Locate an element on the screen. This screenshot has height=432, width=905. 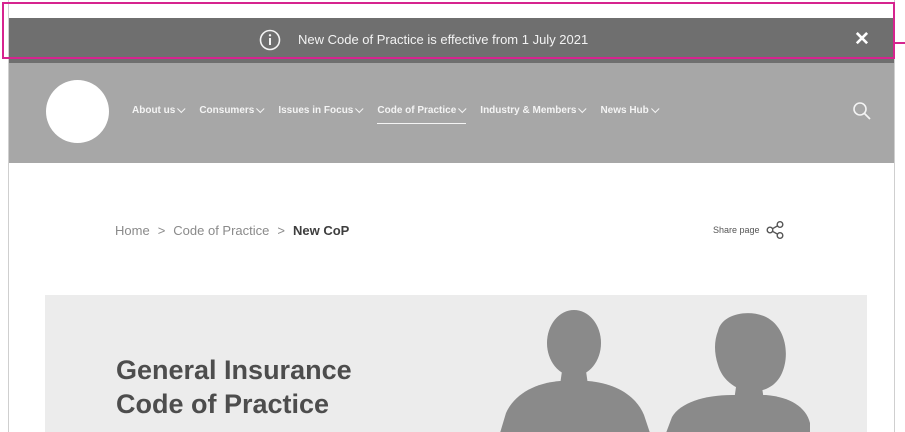
nav-item-label: About us is located at coordinates (154, 110).